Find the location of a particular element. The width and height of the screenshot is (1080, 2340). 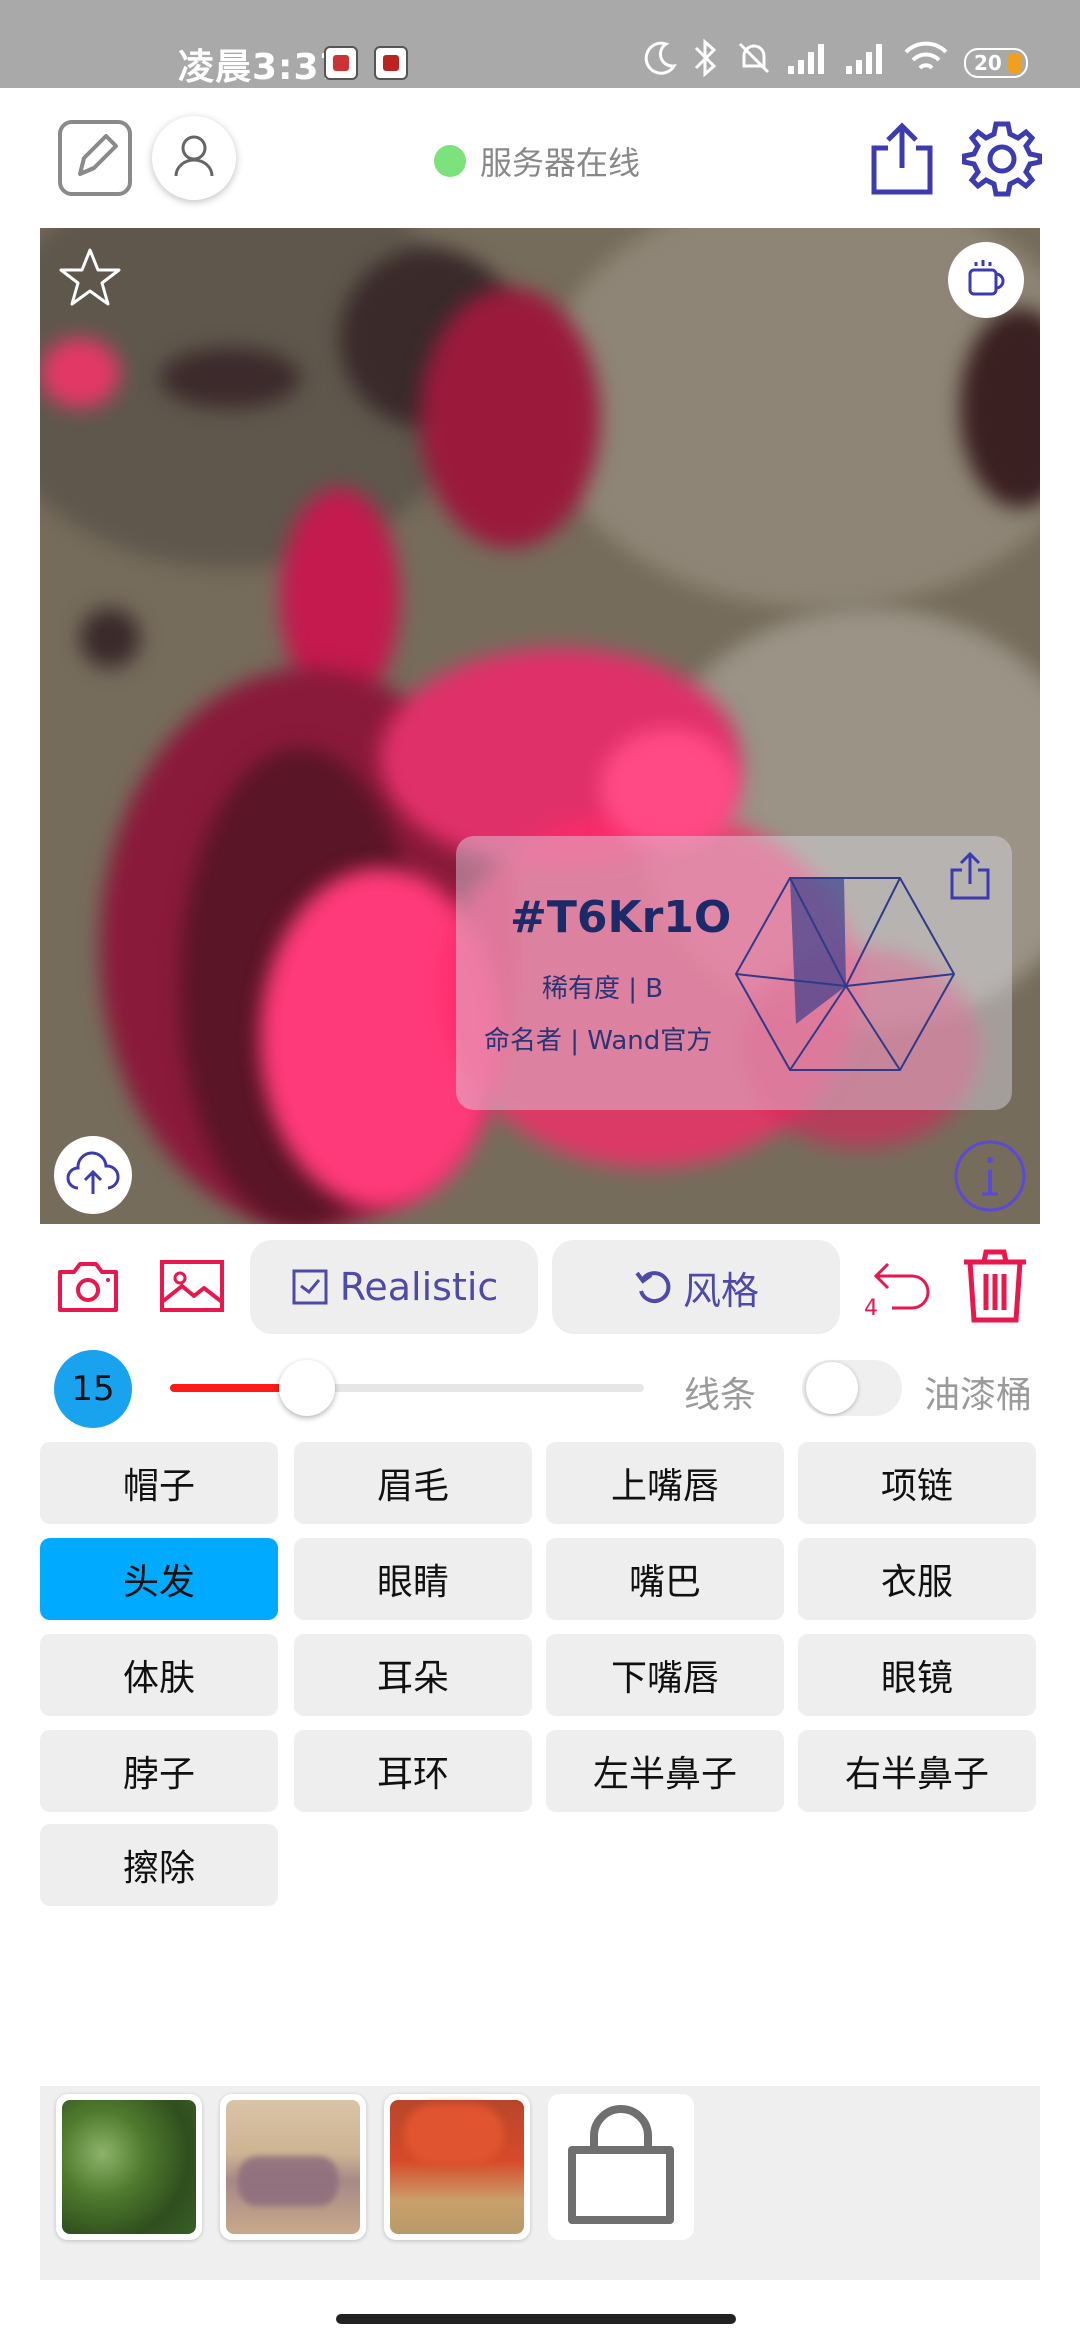

namer-label: 命名者 | Wand官方 is located at coordinates (598, 1041).